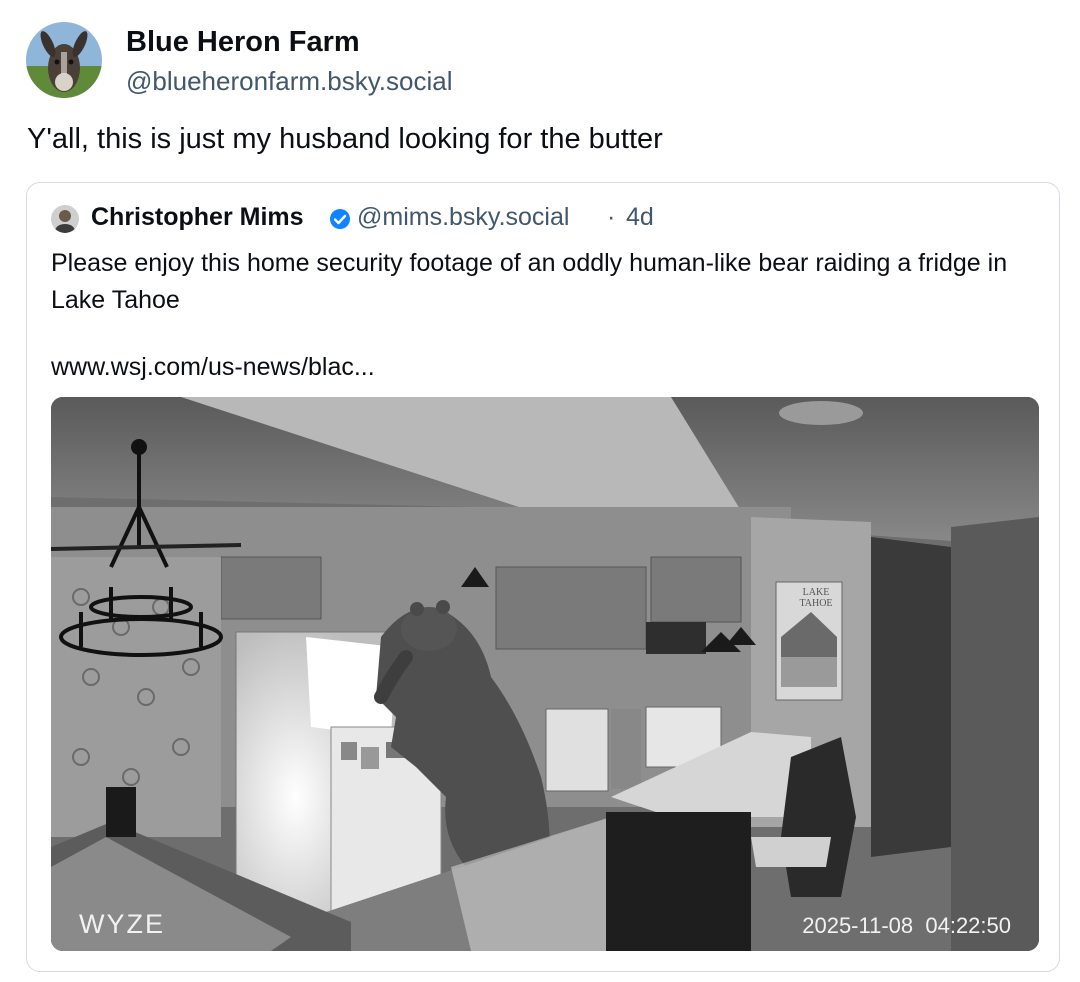 The width and height of the screenshot is (1080, 982). What do you see at coordinates (640, 217) in the screenshot?
I see `quoted-post-time: 4d` at bounding box center [640, 217].